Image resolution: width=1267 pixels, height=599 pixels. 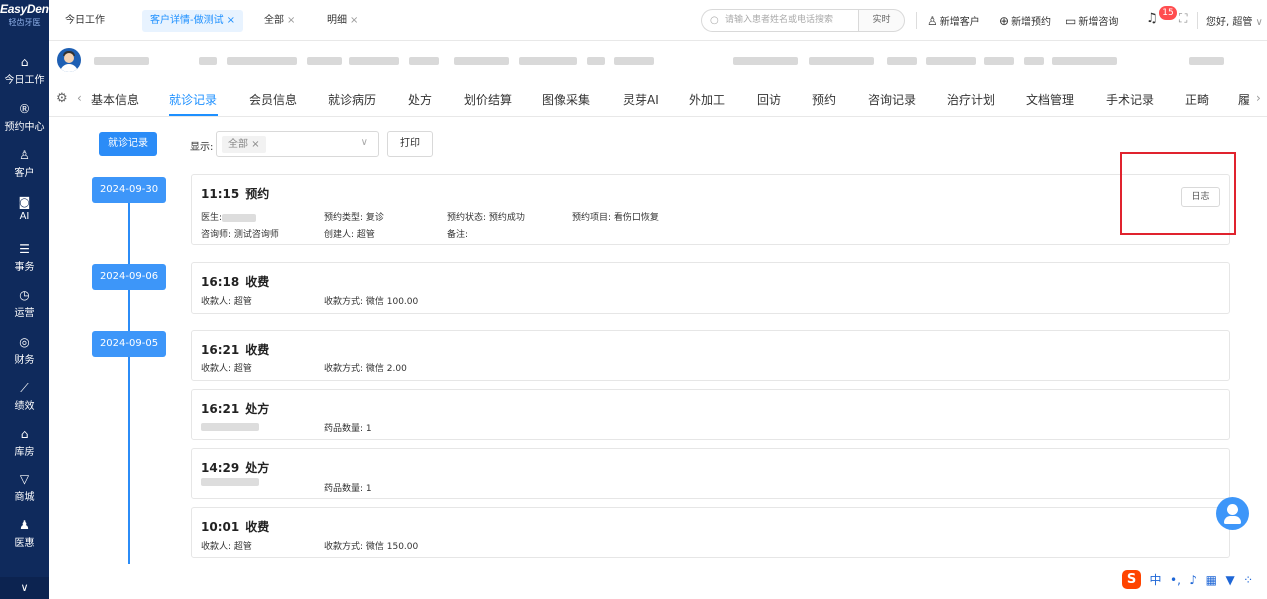 I want to click on tab-external-processing: 外加工, so click(x=707, y=99).